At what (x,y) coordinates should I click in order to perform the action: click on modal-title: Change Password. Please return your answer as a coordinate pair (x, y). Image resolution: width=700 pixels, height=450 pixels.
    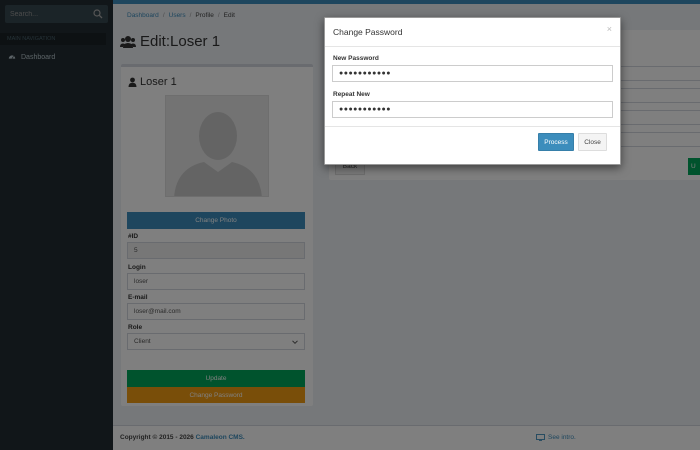
    Looking at the image, I should click on (368, 32).